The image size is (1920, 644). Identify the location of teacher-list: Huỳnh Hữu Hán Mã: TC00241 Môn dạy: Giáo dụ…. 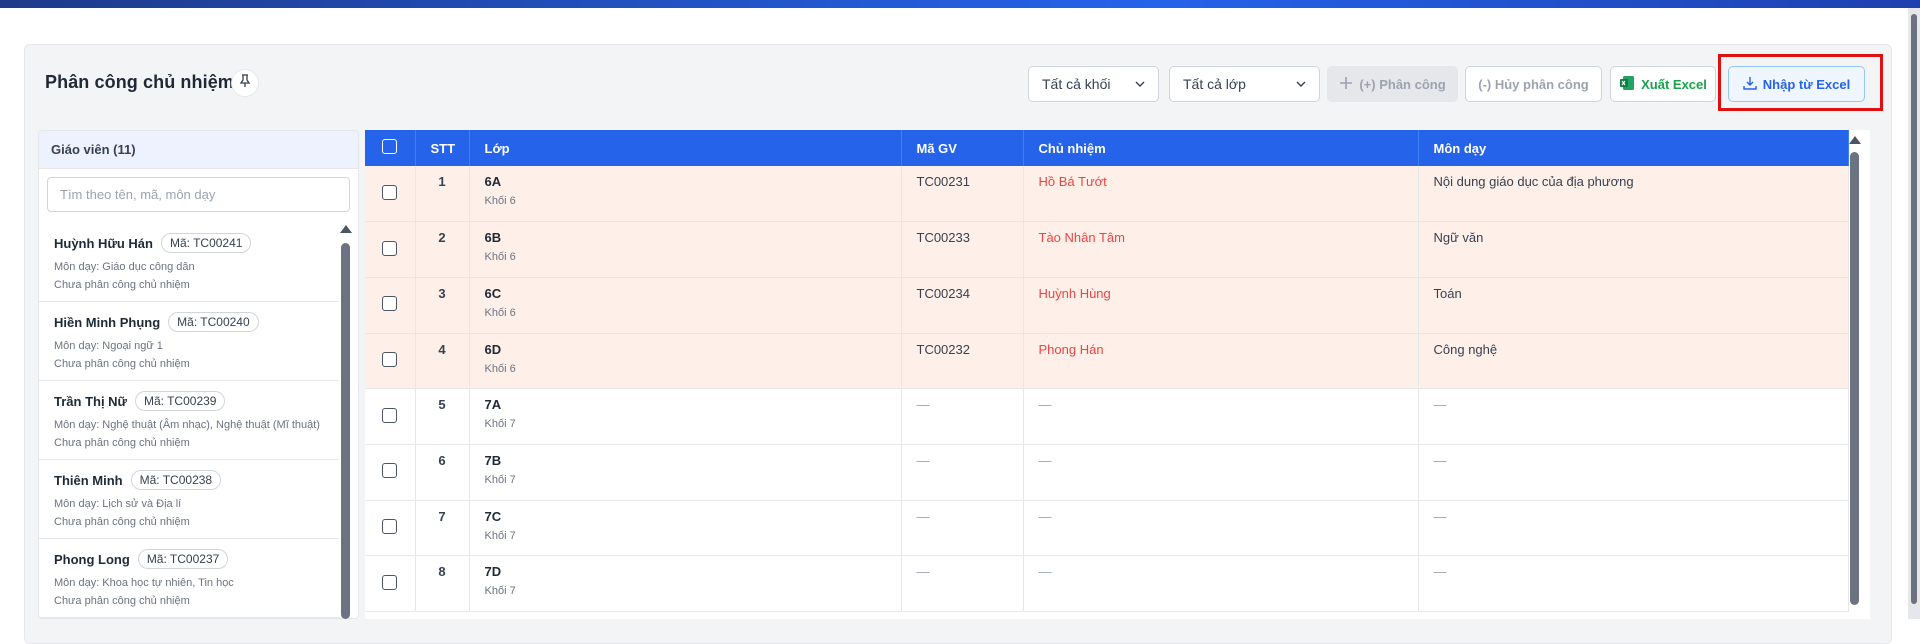
(189, 420).